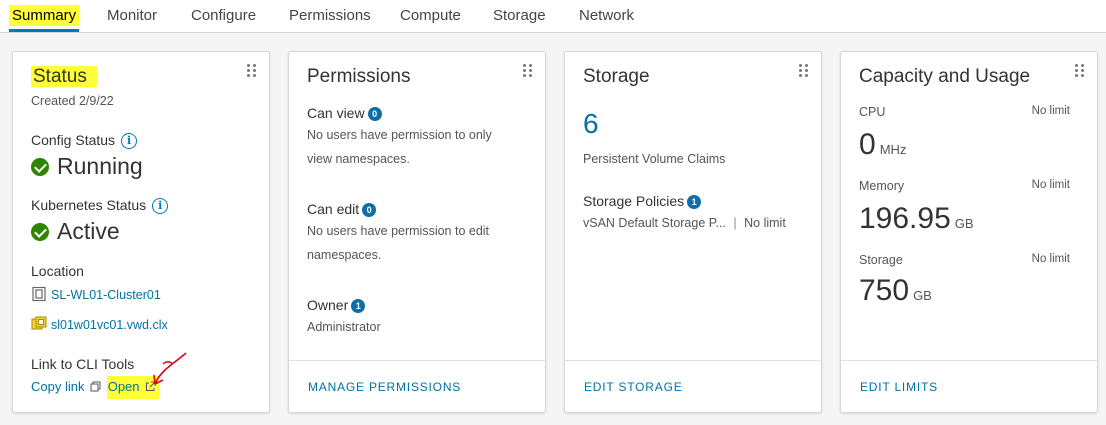 The height and width of the screenshot is (425, 1106). I want to click on storage-policy-row: vSAN Default Storage P... | No limit, so click(684, 223).